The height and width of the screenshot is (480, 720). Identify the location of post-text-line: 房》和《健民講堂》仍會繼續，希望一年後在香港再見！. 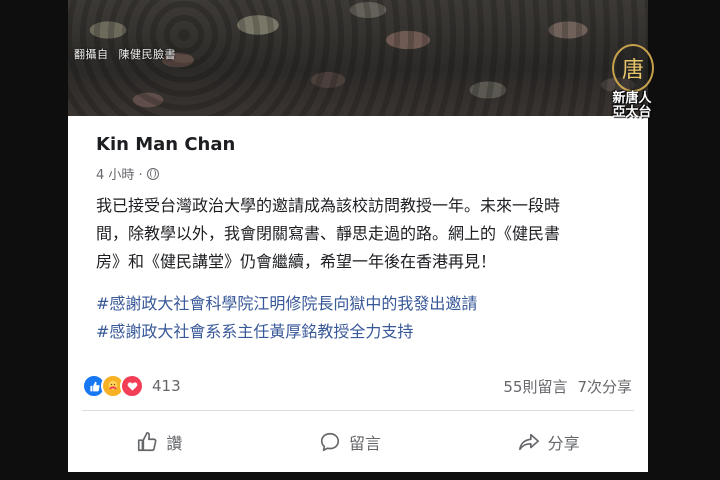
(296, 261).